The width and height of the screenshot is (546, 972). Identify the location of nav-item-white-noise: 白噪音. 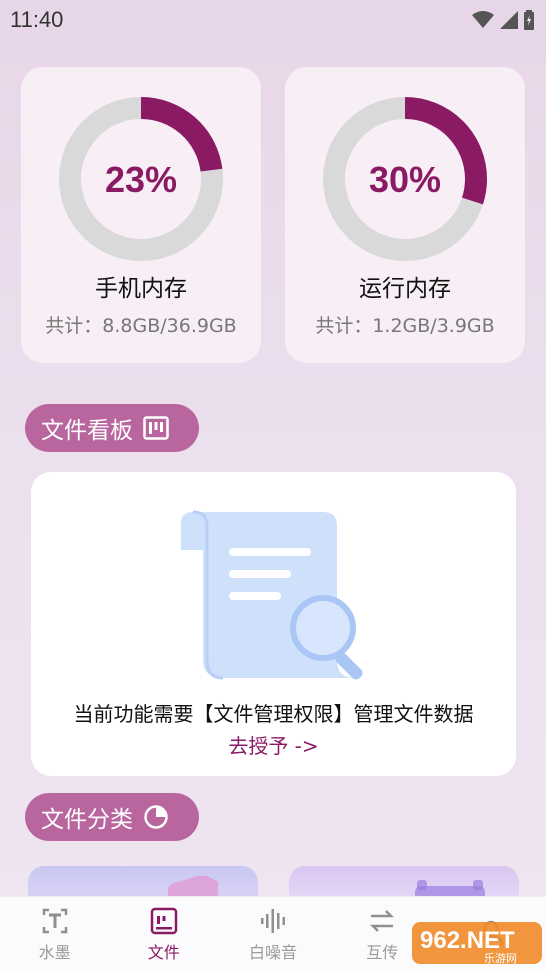
(272, 934).